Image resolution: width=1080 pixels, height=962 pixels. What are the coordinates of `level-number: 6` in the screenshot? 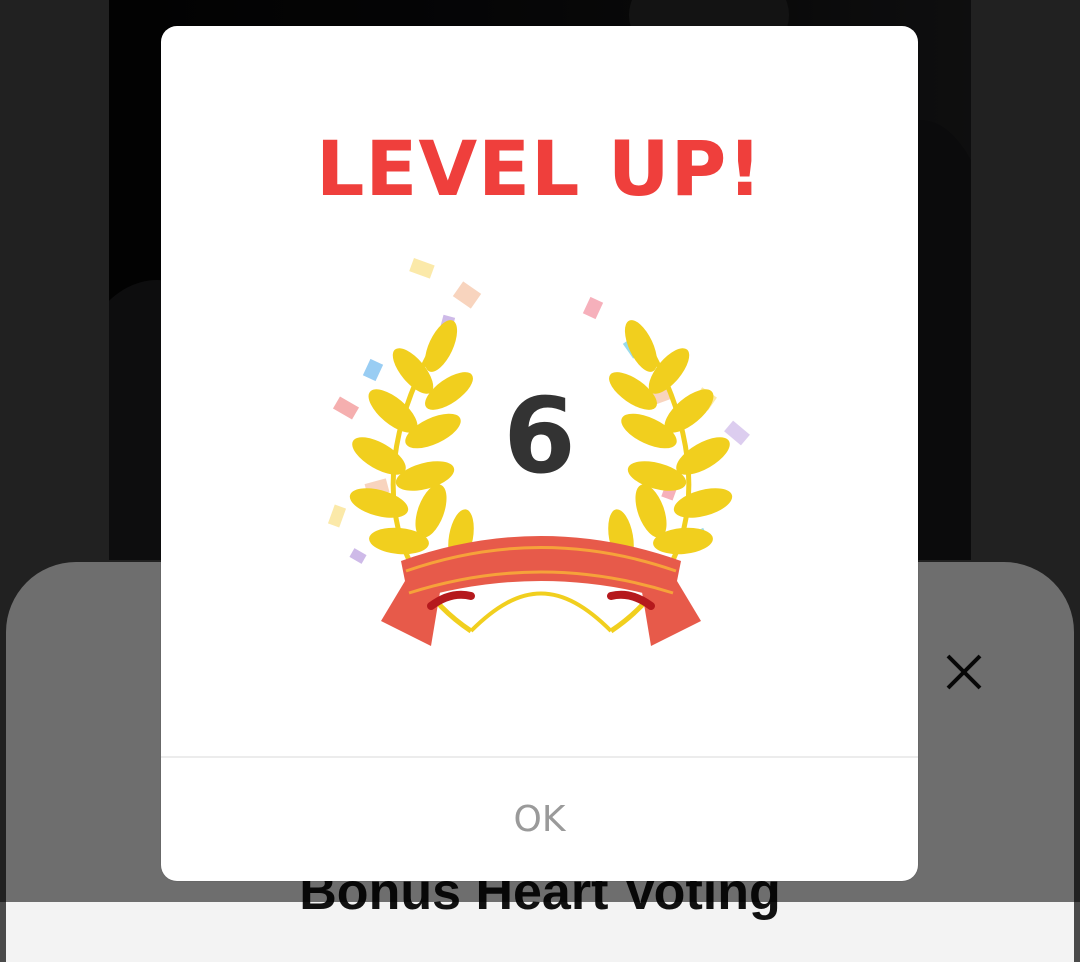 It's located at (539, 436).